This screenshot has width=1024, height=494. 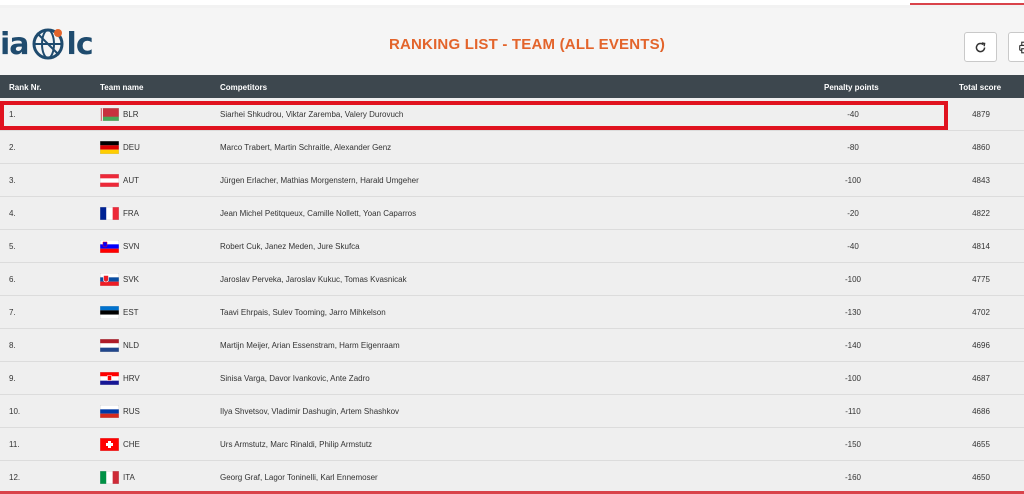 I want to click on total-cell: 4696, so click(x=981, y=345).